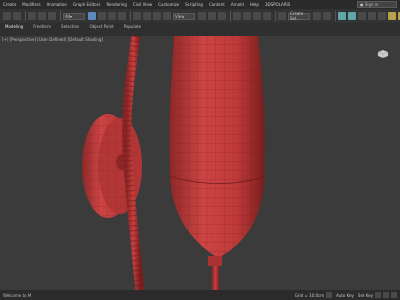  I want to click on menu-scripting: Scripting, so click(194, 4).